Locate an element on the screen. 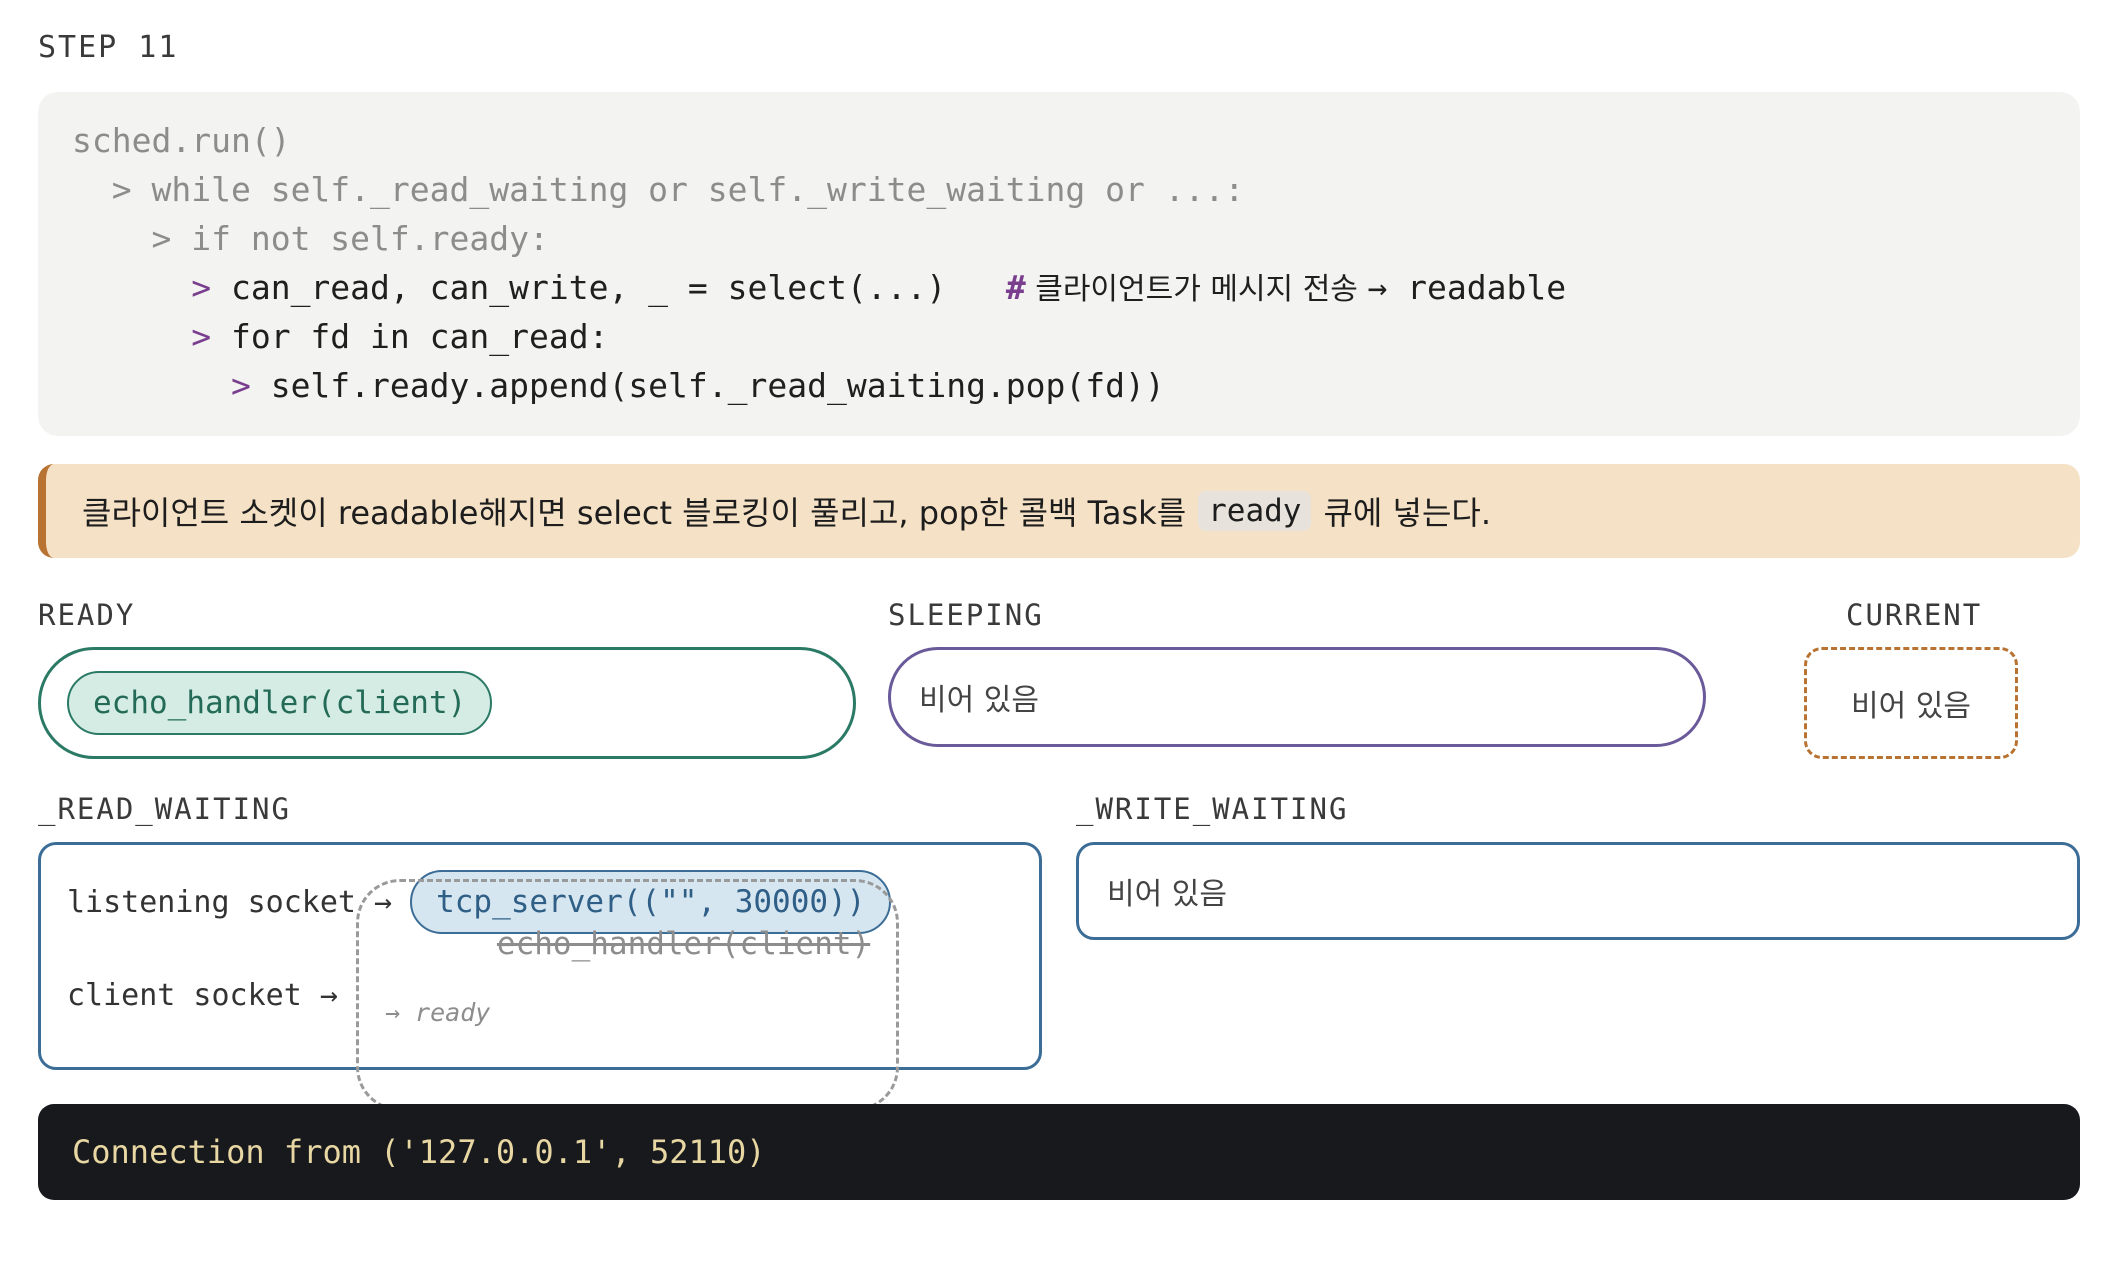  write-waiting-label: _WRITE_WAITING is located at coordinates (1212, 809).